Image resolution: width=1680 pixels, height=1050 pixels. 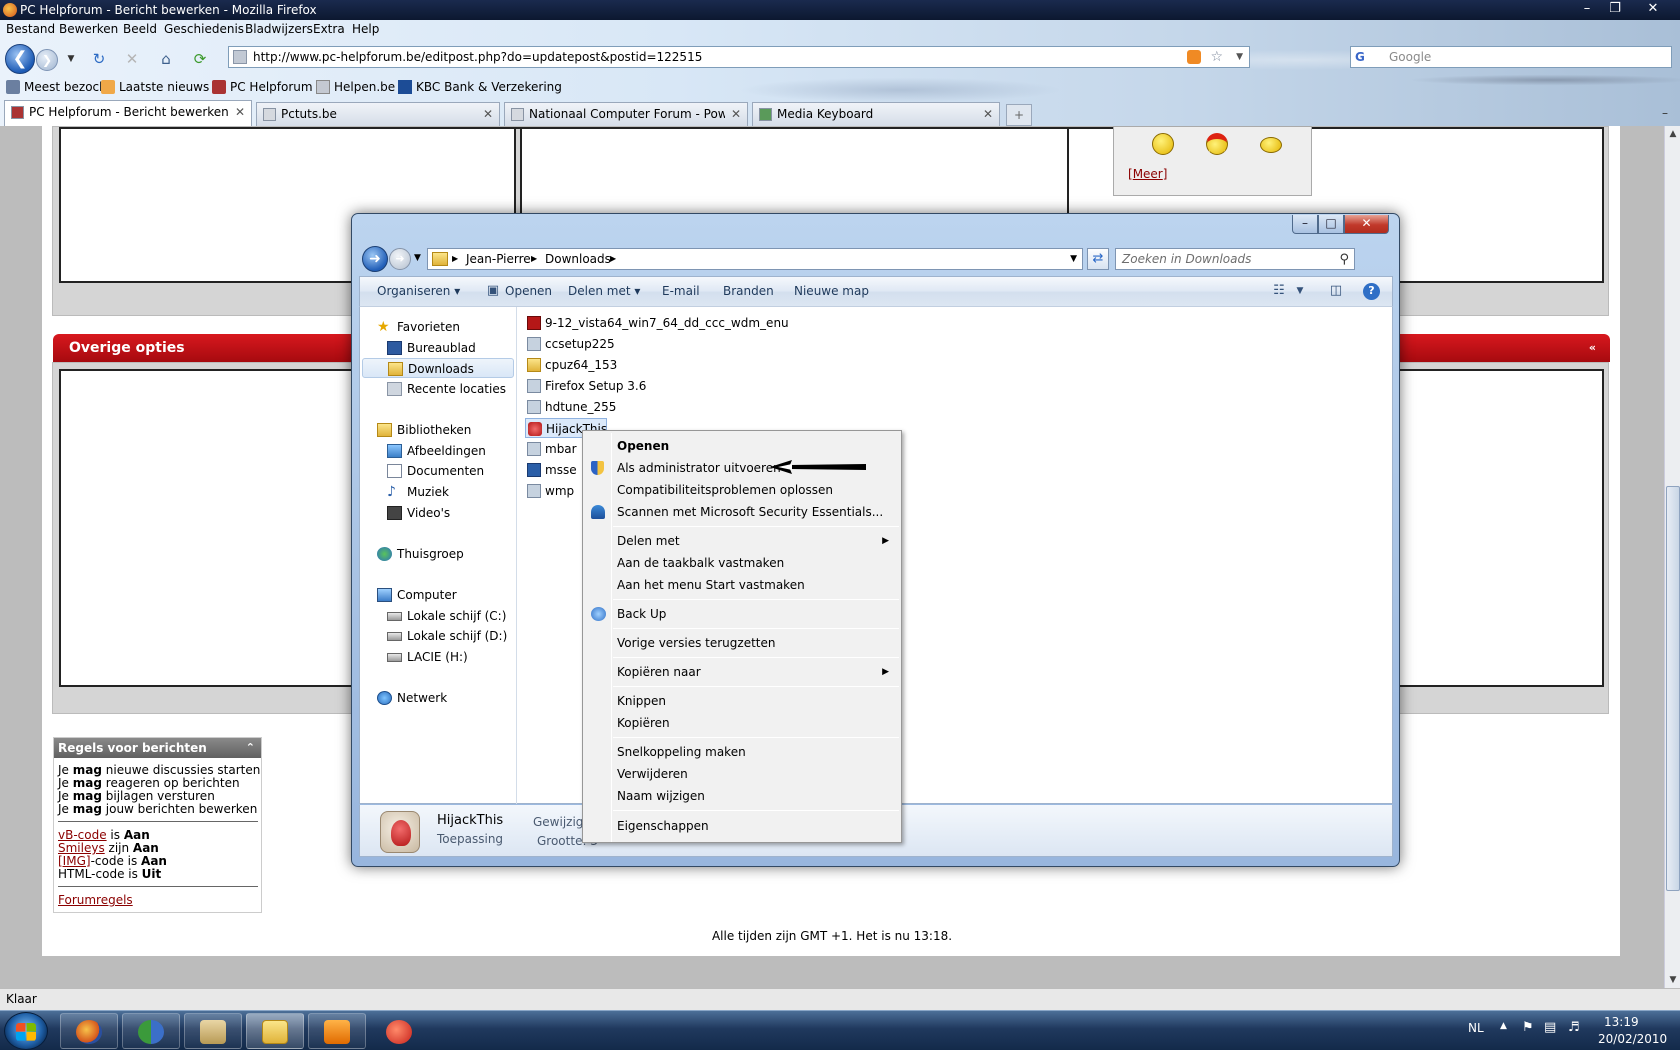 I want to click on menu-item-create-shortcut: Snelkoppeling maken, so click(x=742, y=752).